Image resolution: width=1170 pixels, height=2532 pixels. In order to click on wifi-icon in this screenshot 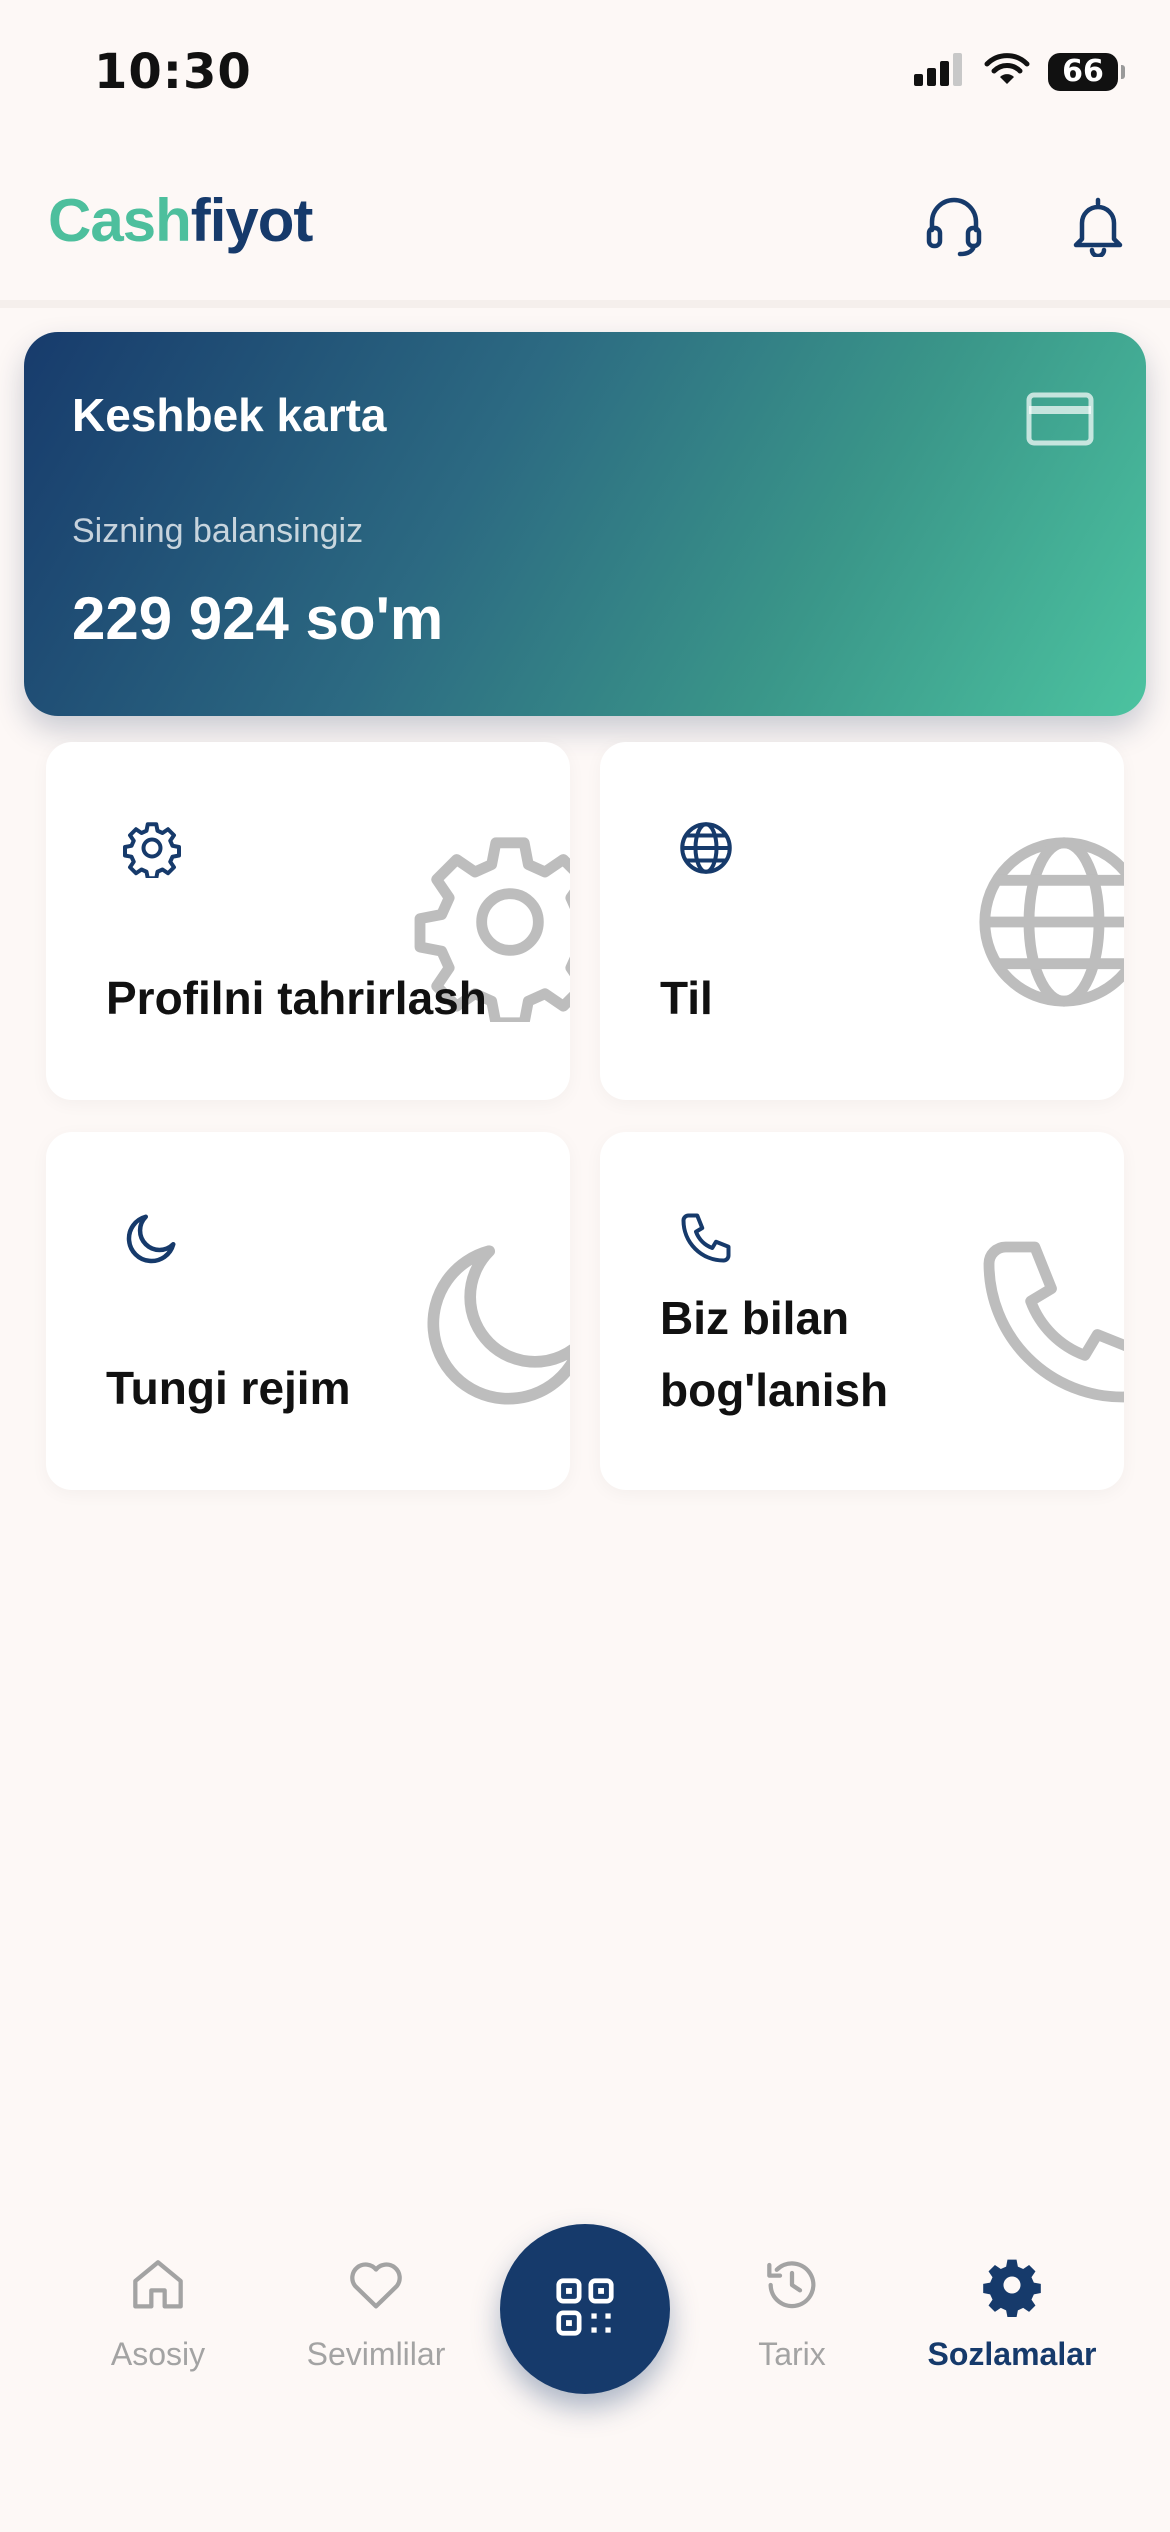, I will do `click(1007, 71)`.